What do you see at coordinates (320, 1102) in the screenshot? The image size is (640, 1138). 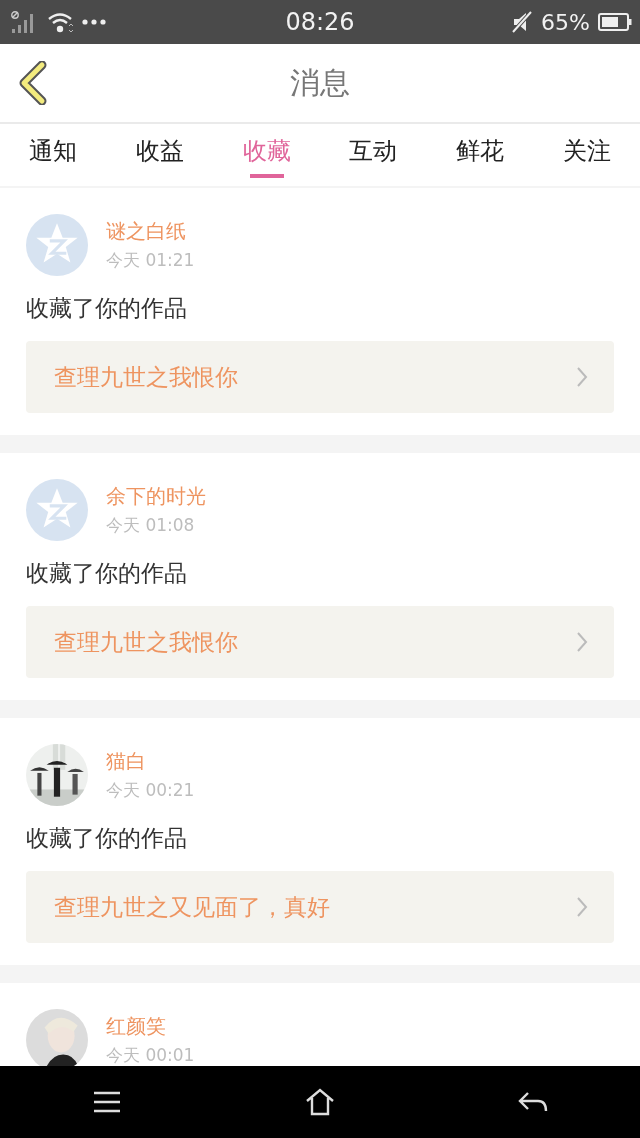 I see `home-icon` at bounding box center [320, 1102].